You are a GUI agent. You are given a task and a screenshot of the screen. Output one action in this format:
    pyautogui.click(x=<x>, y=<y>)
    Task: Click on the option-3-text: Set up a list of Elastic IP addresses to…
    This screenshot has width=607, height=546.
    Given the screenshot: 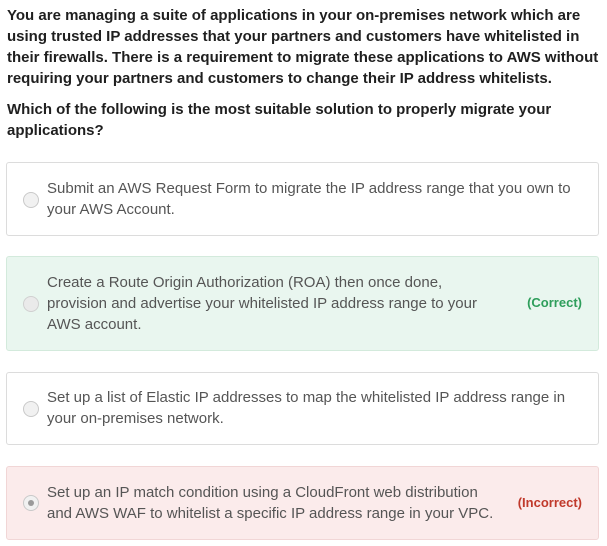 What is the action you would take?
    pyautogui.click(x=306, y=408)
    